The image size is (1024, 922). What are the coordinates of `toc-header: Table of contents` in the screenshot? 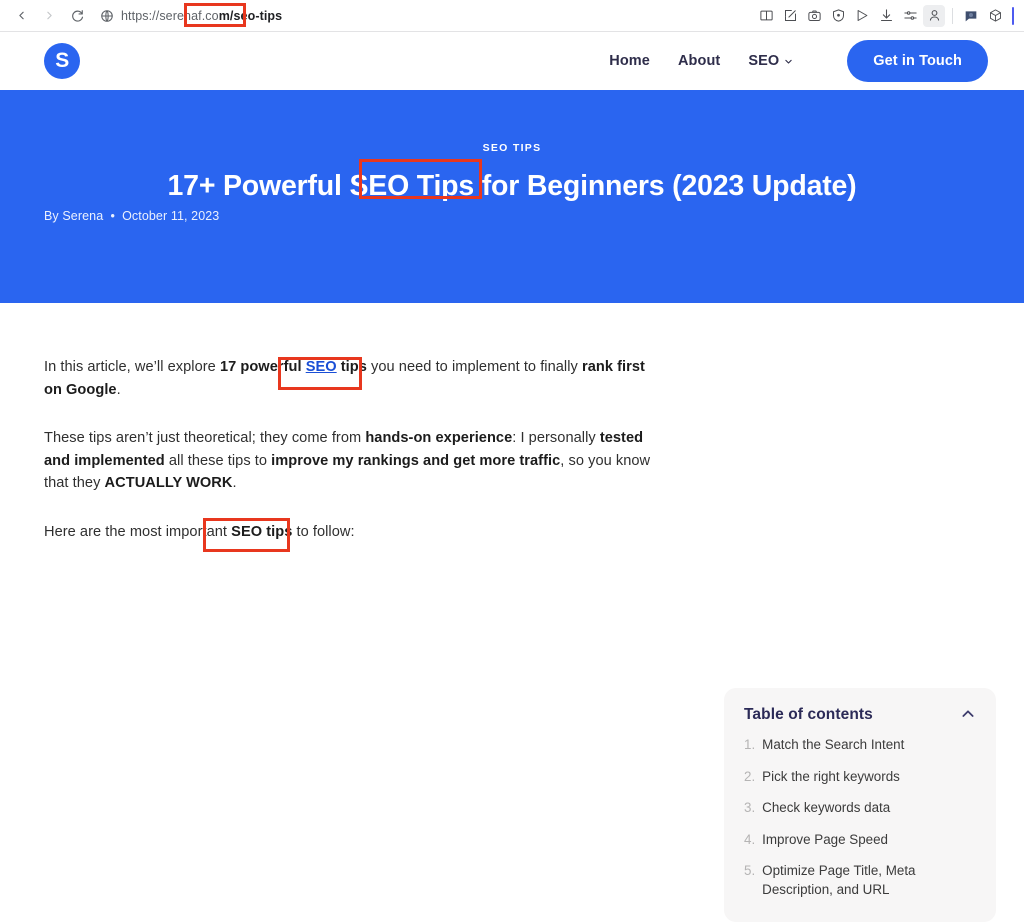 It's located at (860, 715).